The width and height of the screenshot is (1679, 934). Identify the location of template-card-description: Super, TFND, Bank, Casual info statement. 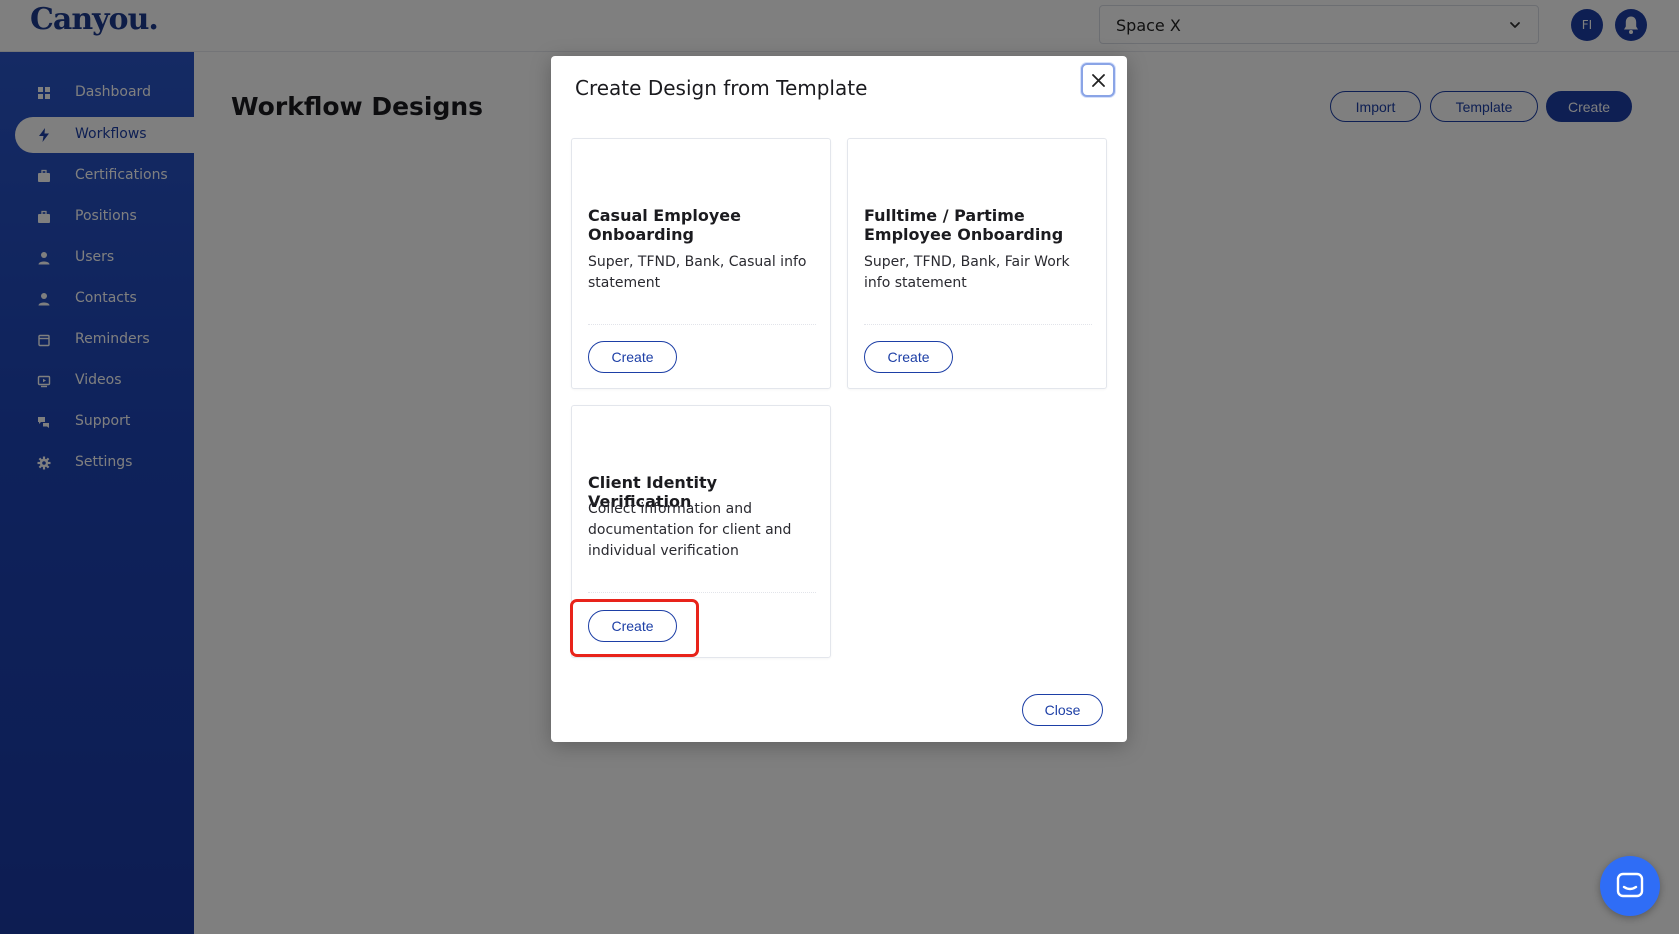
(697, 272).